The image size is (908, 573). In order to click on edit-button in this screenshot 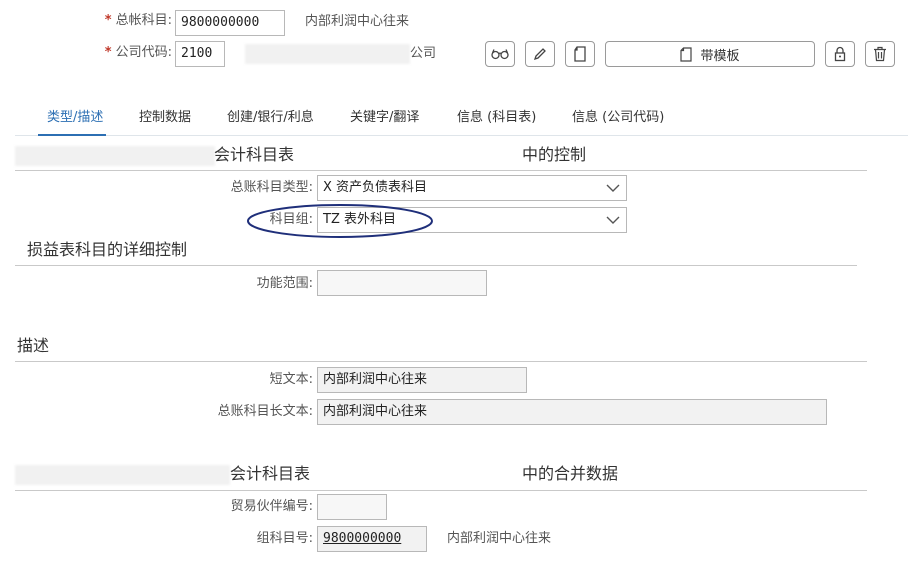, I will do `click(540, 54)`.